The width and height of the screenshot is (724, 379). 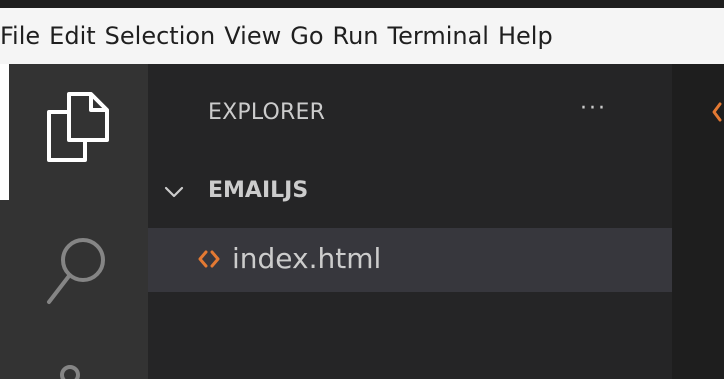 I want to click on menu-view: View, so click(x=252, y=36).